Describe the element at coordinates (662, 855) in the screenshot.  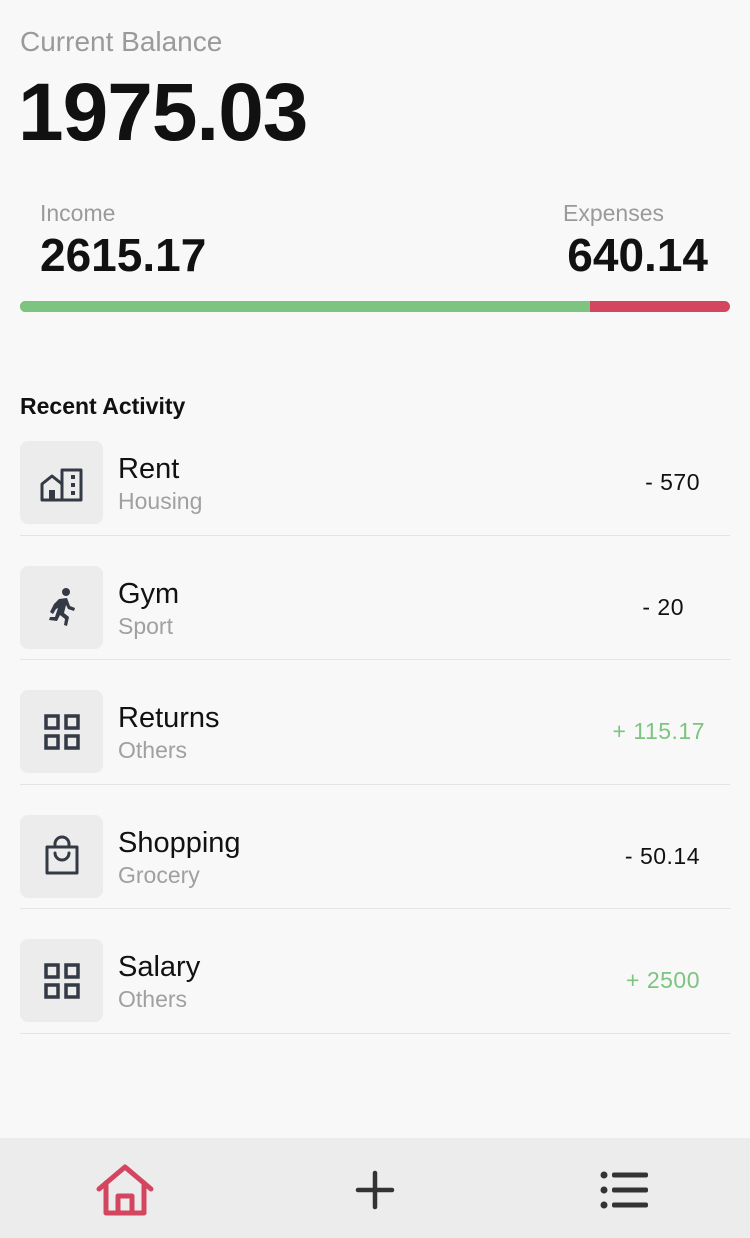
I see `activity-amount: - 50.14` at that location.